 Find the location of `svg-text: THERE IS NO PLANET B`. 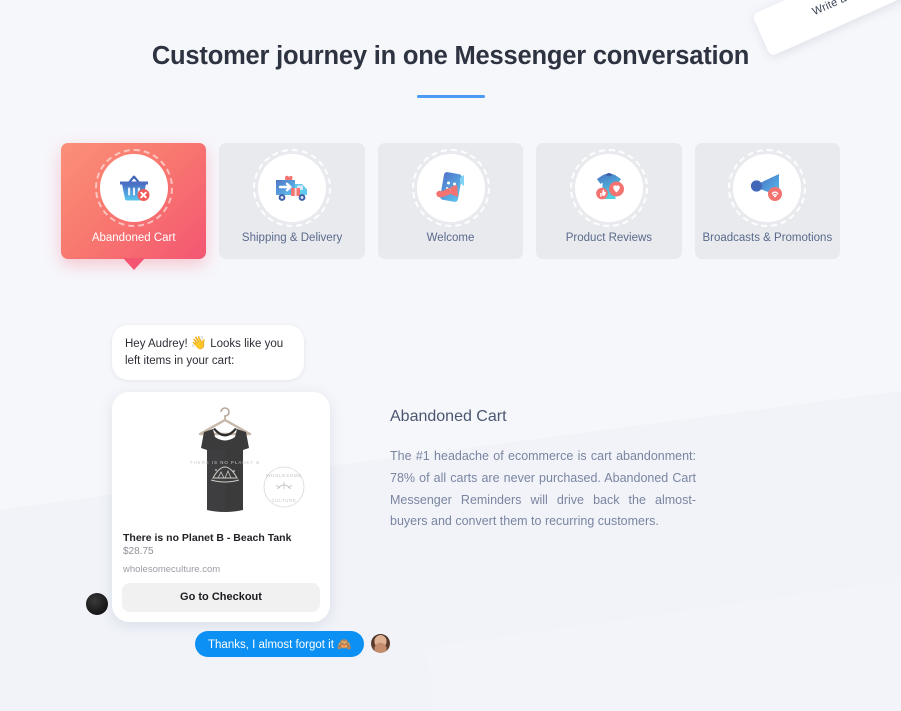

svg-text: THERE IS NO PLANET B is located at coordinates (225, 462).